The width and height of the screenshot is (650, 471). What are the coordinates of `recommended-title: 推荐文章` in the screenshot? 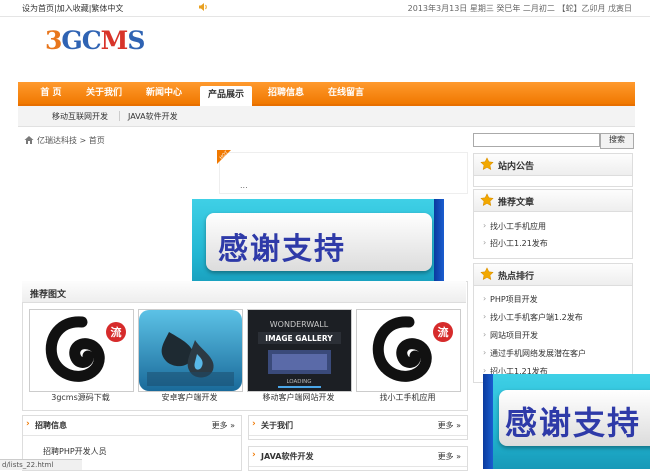 It's located at (516, 203).